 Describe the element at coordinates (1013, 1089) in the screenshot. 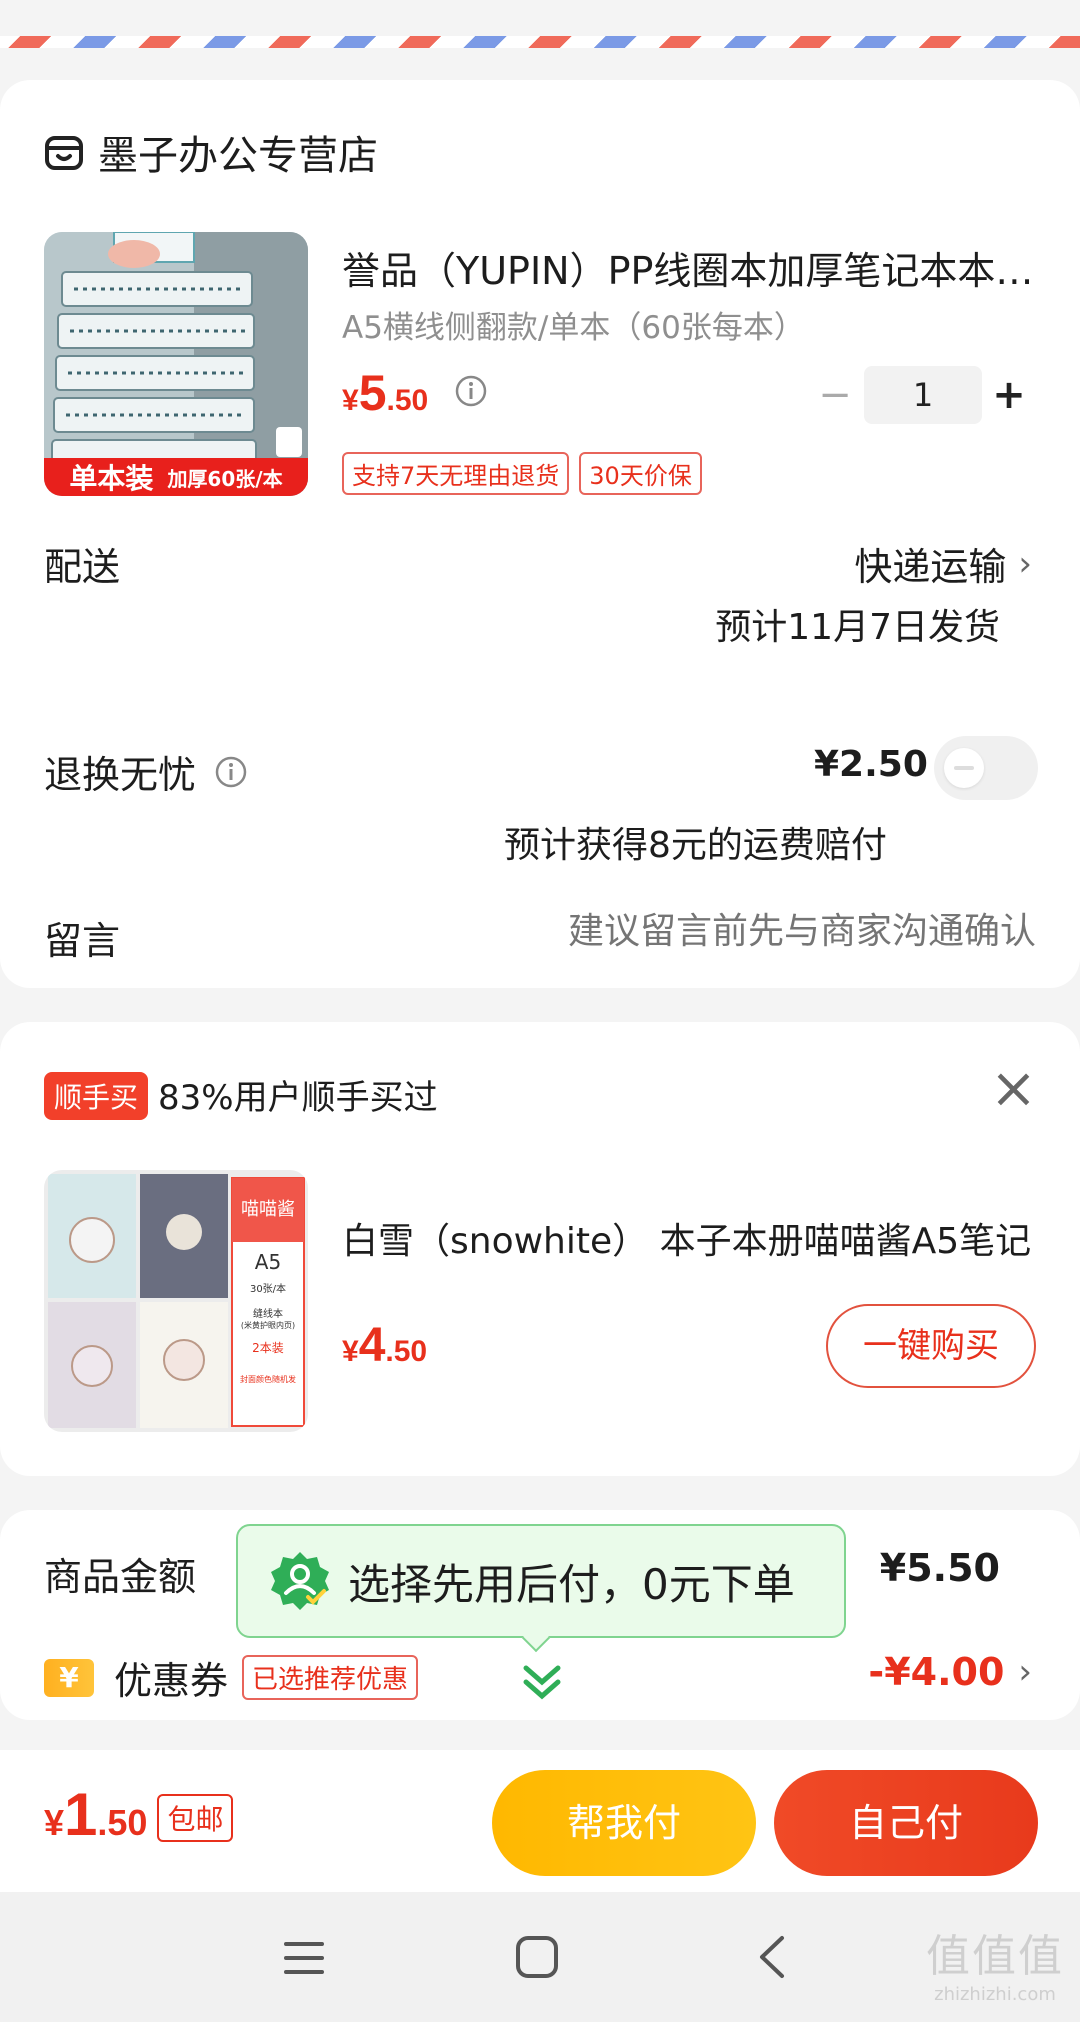

I see `close-icon: ×` at that location.